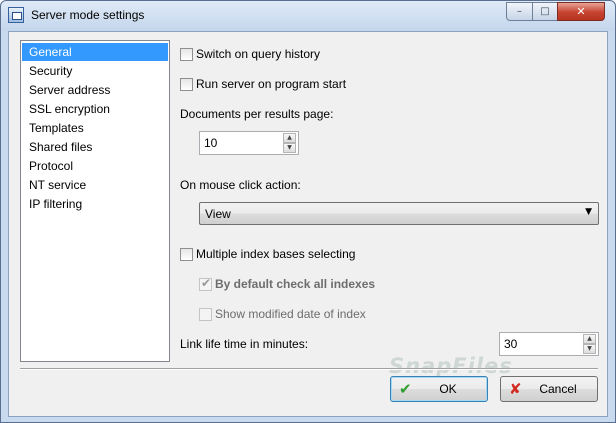 The image size is (616, 423). What do you see at coordinates (257, 114) in the screenshot?
I see `docs-per-page-label: Documents per results page:` at bounding box center [257, 114].